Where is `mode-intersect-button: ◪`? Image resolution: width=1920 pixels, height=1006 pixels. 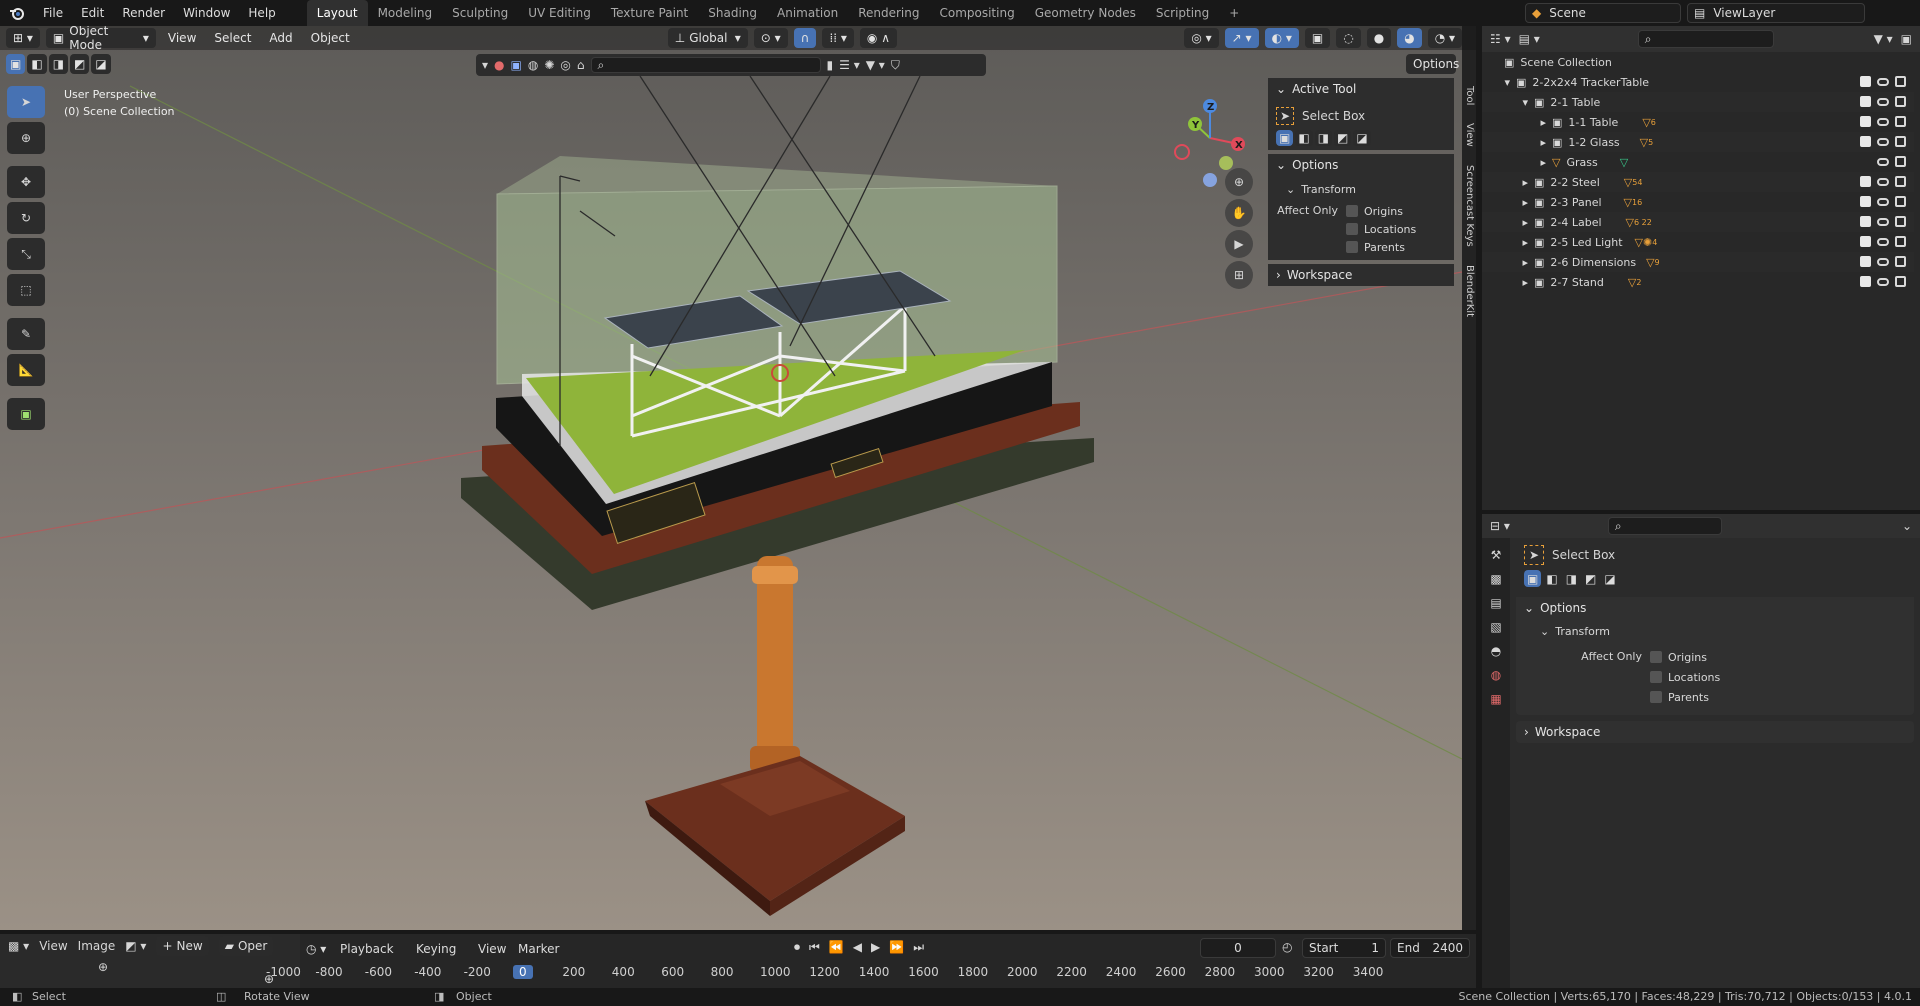 mode-intersect-button: ◪ is located at coordinates (1362, 138).